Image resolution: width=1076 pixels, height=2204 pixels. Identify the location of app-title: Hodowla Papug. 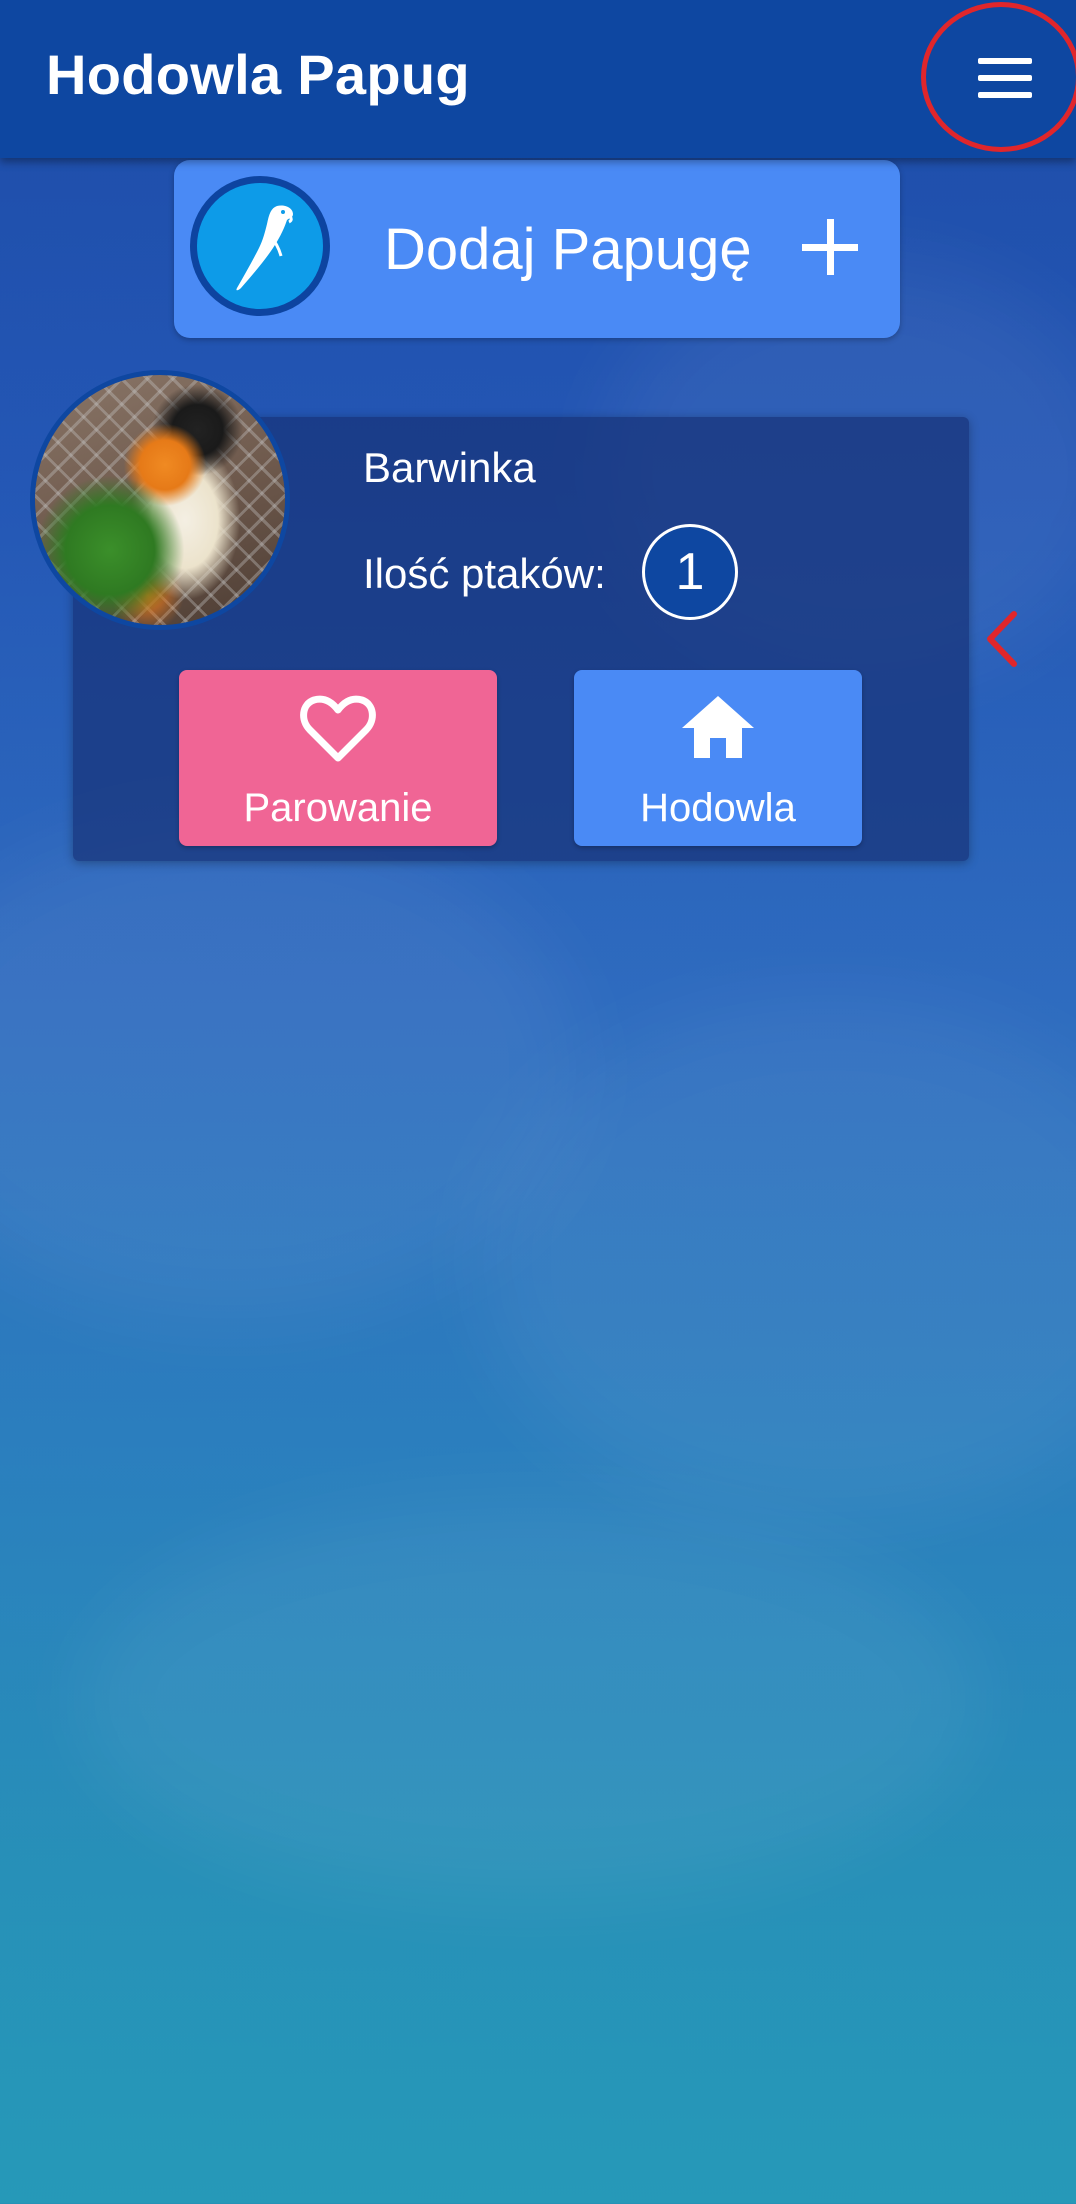
(258, 74).